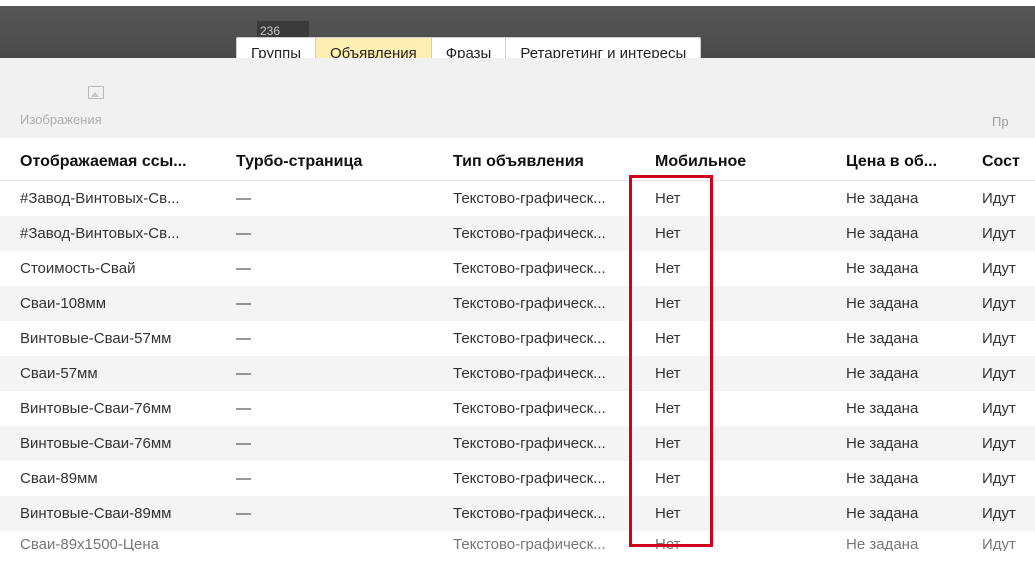 Image resolution: width=1035 pixels, height=567 pixels. I want to click on image-icon, so click(96, 92).